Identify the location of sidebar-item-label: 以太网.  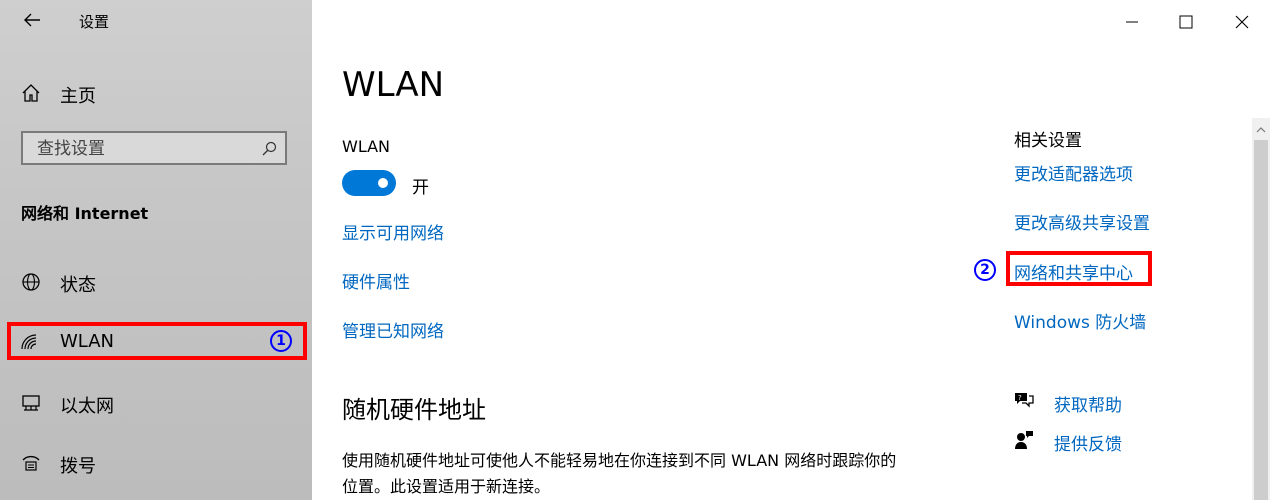
(87, 406).